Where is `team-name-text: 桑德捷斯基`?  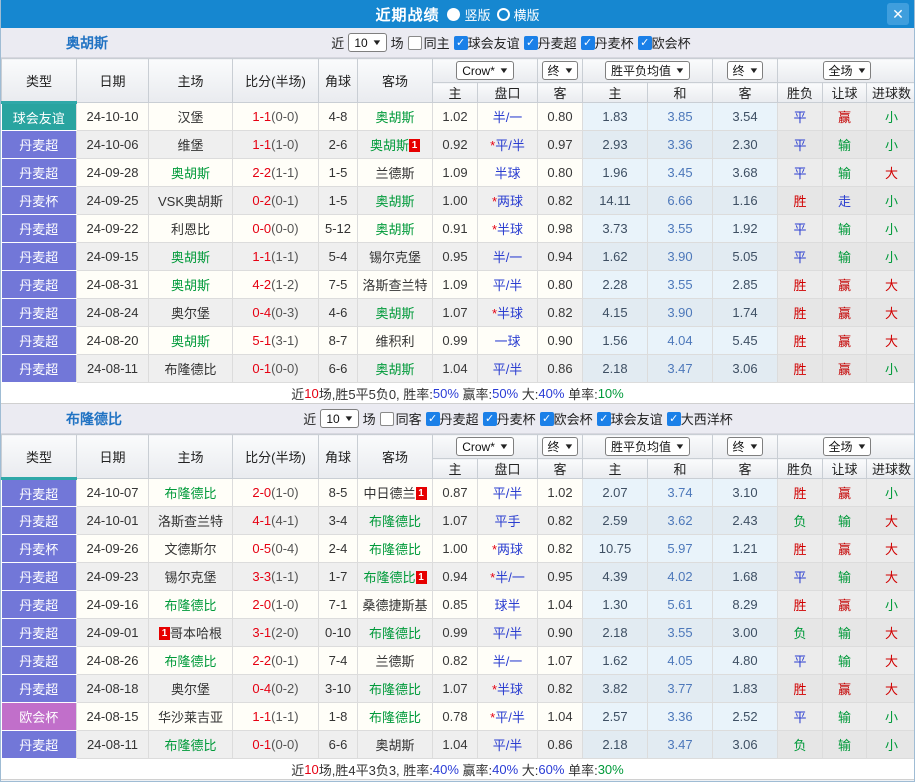
team-name-text: 桑德捷斯基 is located at coordinates (395, 605).